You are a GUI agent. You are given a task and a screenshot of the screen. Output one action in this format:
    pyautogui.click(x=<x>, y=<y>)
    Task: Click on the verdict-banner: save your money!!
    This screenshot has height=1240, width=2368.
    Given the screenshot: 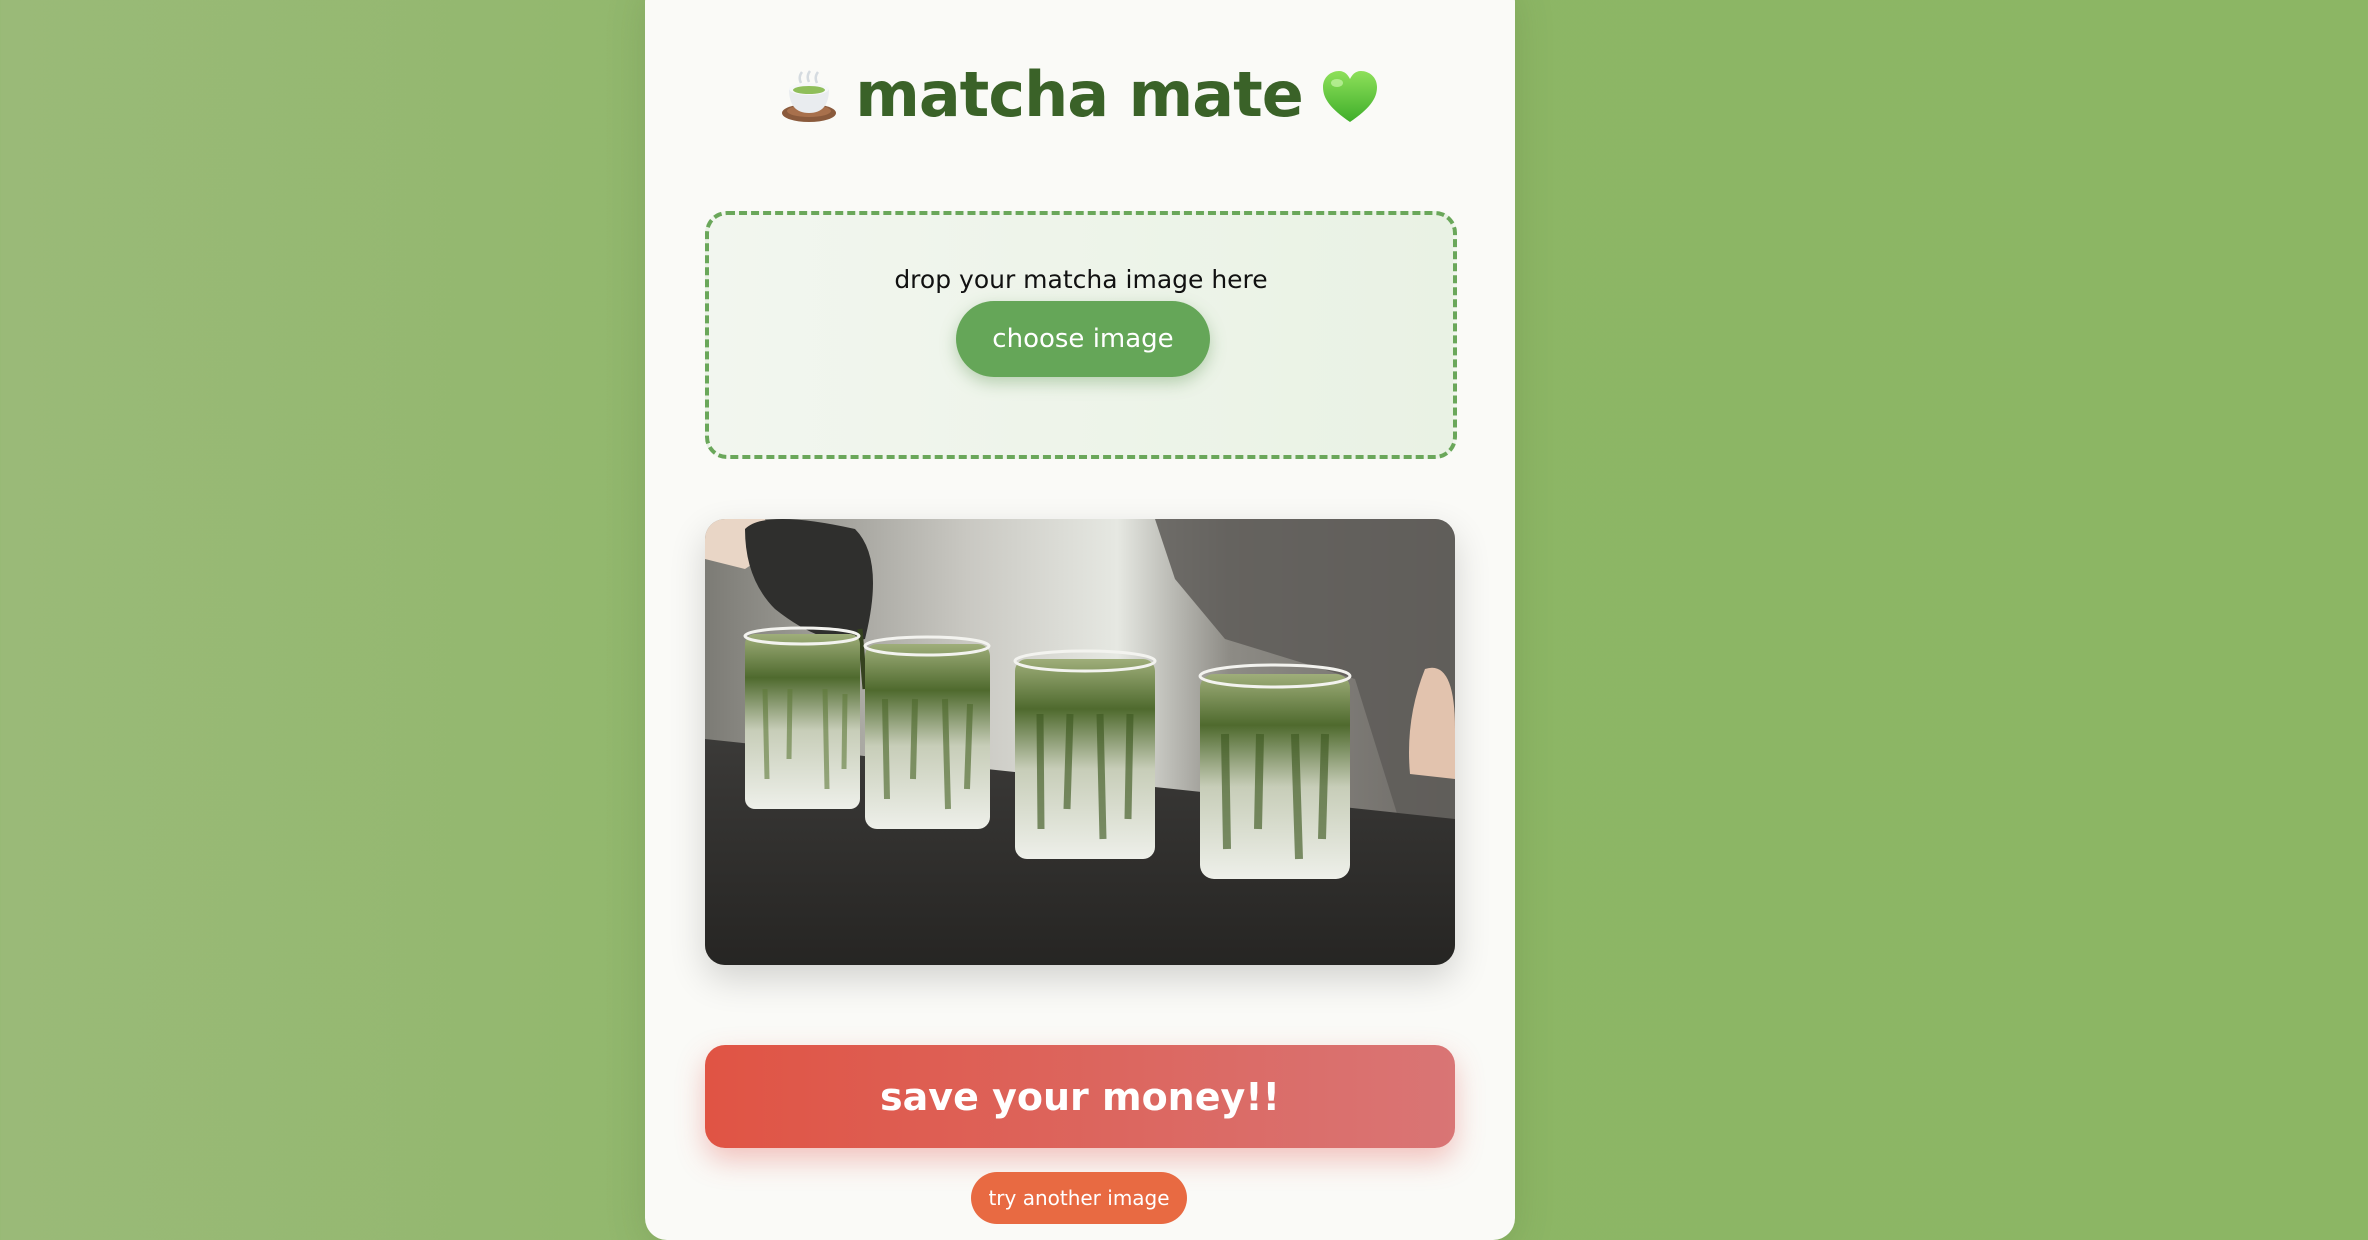 What is the action you would take?
    pyautogui.click(x=1080, y=1096)
    